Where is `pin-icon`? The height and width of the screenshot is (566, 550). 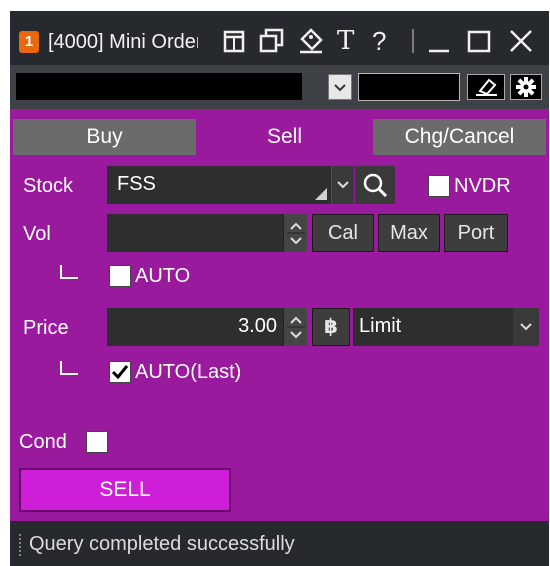 pin-icon is located at coordinates (235, 41).